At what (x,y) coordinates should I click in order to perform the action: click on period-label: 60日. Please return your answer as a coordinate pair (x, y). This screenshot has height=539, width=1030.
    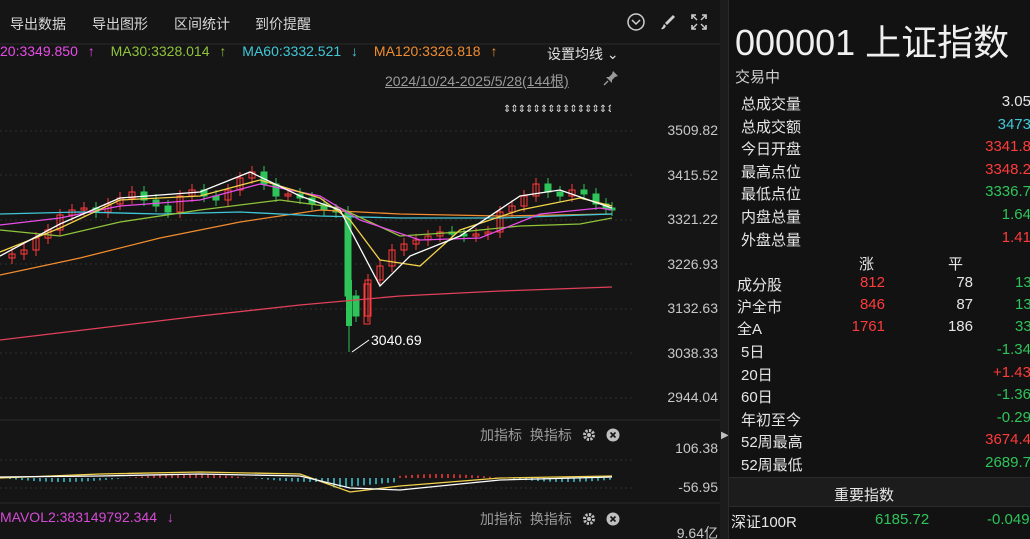
    Looking at the image, I should click on (757, 397).